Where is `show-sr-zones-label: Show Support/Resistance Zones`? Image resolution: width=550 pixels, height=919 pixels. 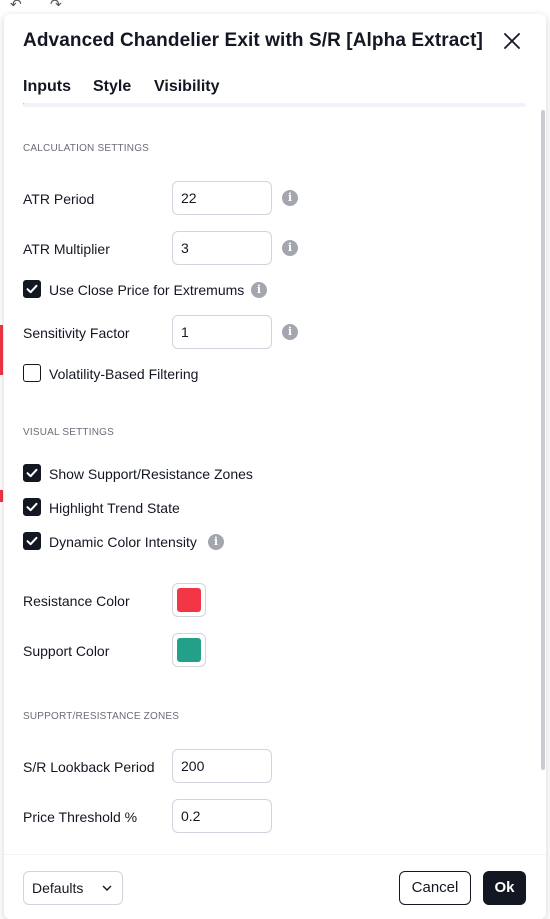
show-sr-zones-label: Show Support/Resistance Zones is located at coordinates (151, 474).